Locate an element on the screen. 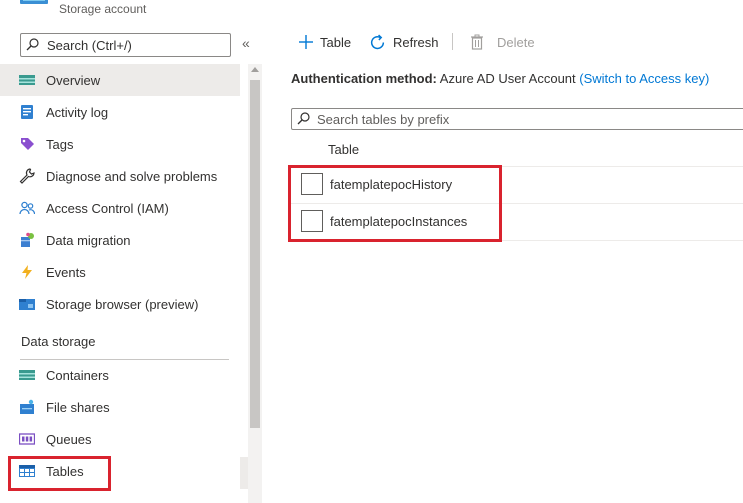  menu-item-label: Storage browser (preview) is located at coordinates (122, 304).